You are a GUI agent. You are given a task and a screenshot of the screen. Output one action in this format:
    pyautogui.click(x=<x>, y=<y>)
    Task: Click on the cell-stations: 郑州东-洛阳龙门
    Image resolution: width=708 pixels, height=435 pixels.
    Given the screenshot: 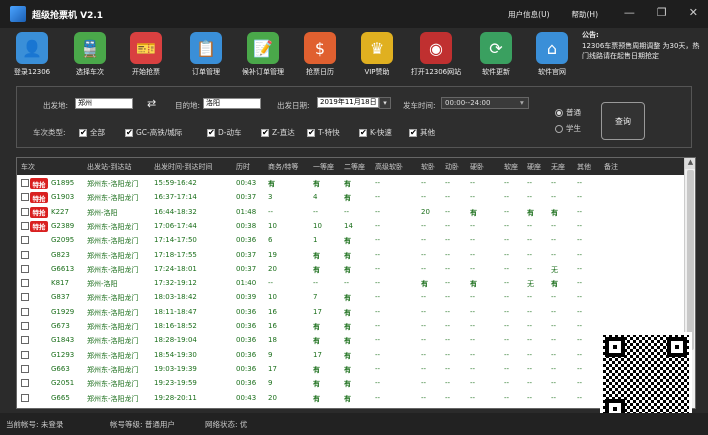 What is the action you would take?
    pyautogui.click(x=113, y=398)
    